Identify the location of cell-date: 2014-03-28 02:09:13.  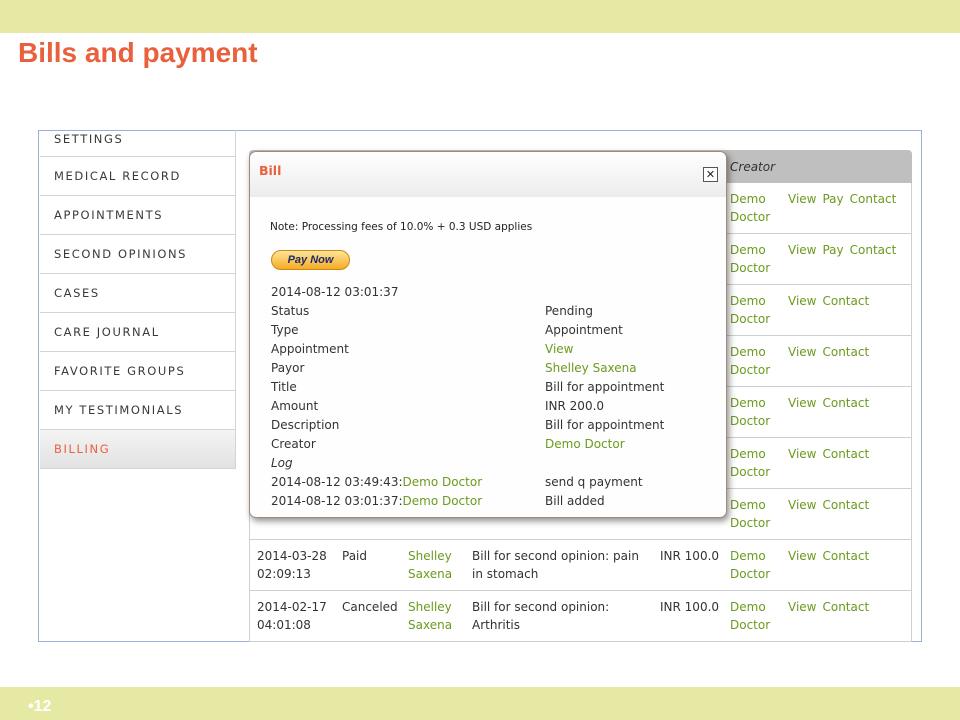
(297, 565).